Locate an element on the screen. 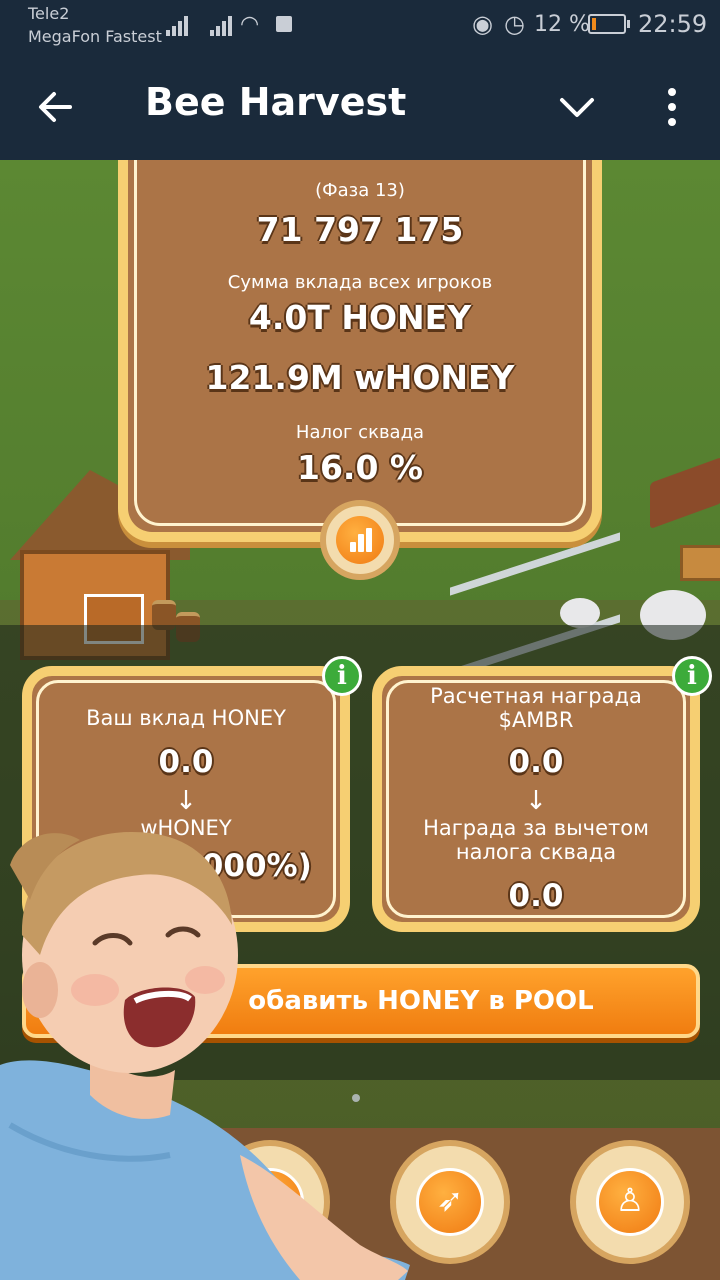 The image size is (720, 1280). battery-percent: 12 % is located at coordinates (562, 24).